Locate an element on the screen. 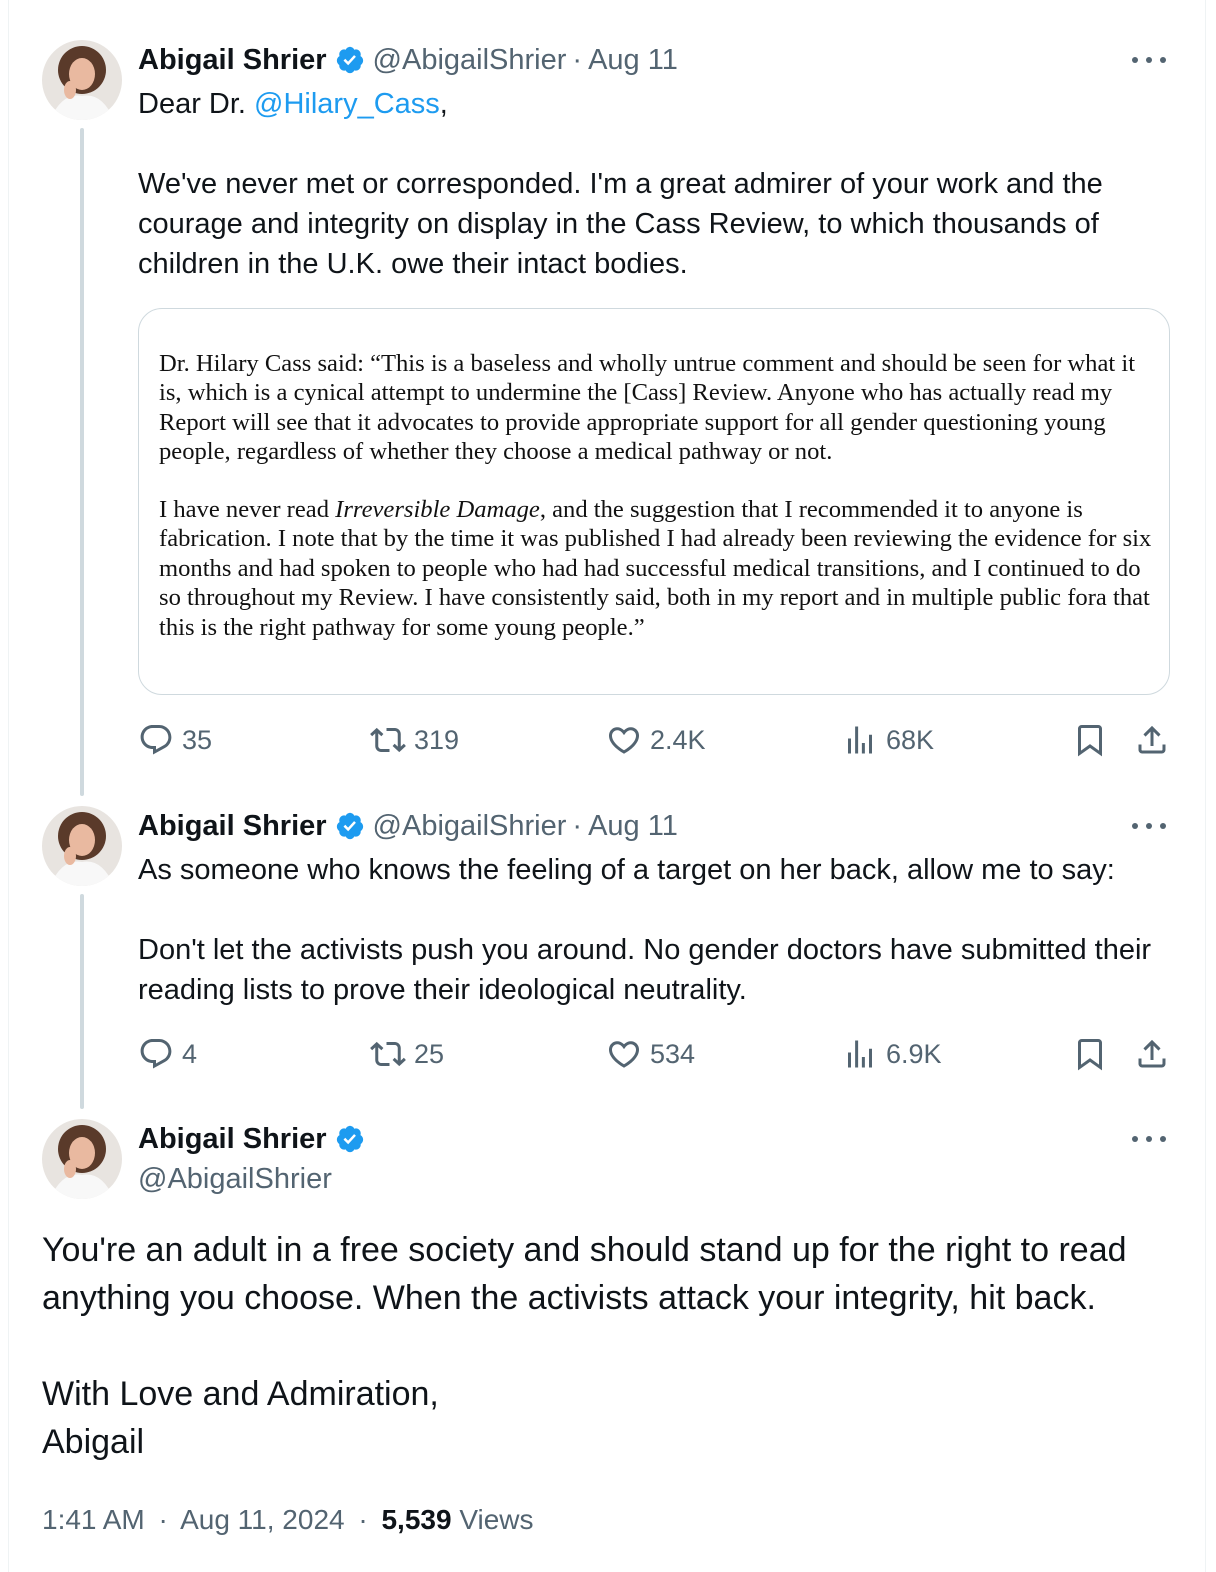 The image size is (1216, 1572). reply-button: 35 is located at coordinates (175, 740).